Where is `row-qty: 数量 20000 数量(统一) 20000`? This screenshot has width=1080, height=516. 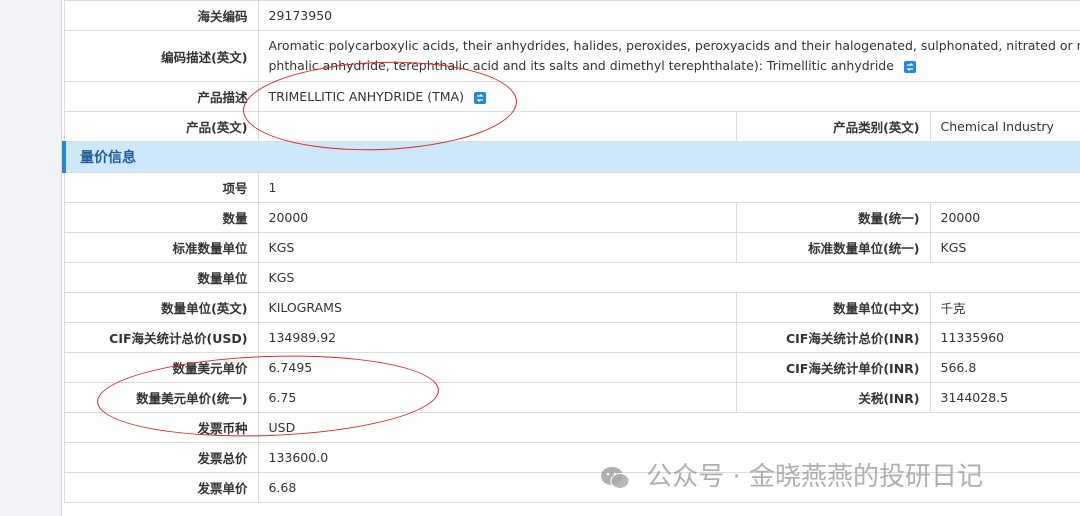 row-qty: 数量 20000 数量(统一) 20000 is located at coordinates (571, 217).